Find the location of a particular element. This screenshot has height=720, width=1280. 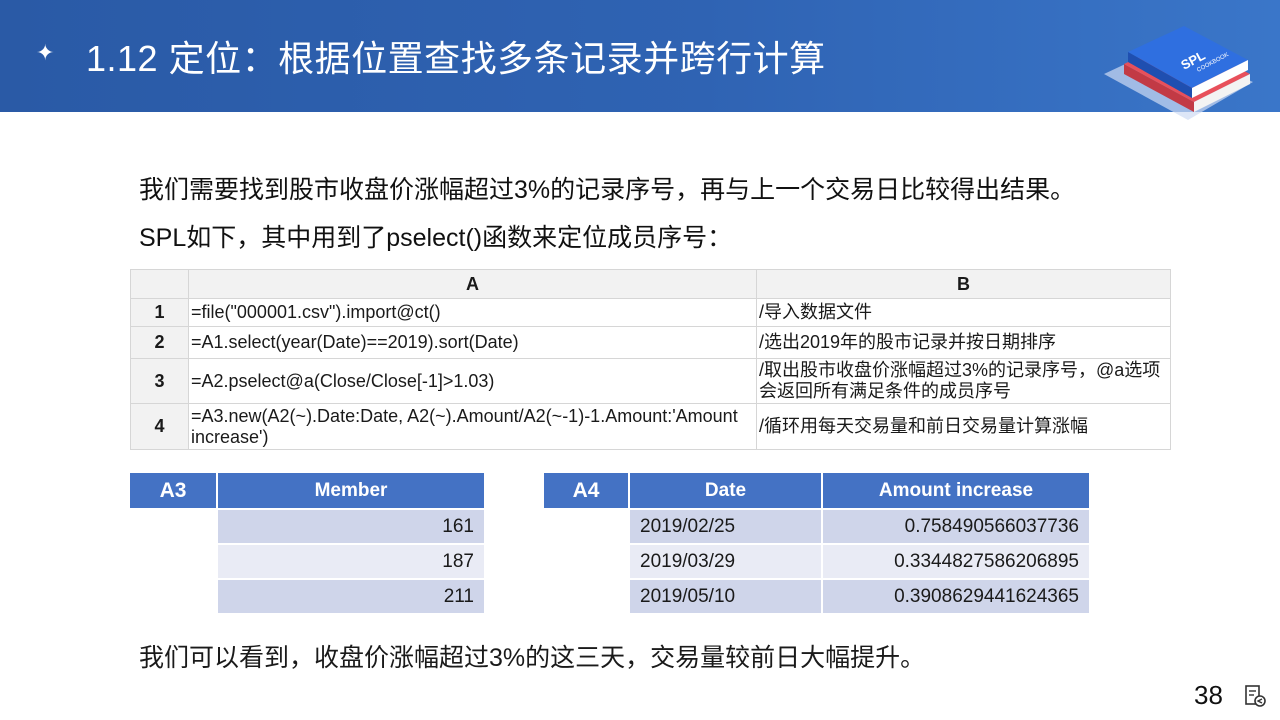

result-tag: A3 is located at coordinates (173, 490).